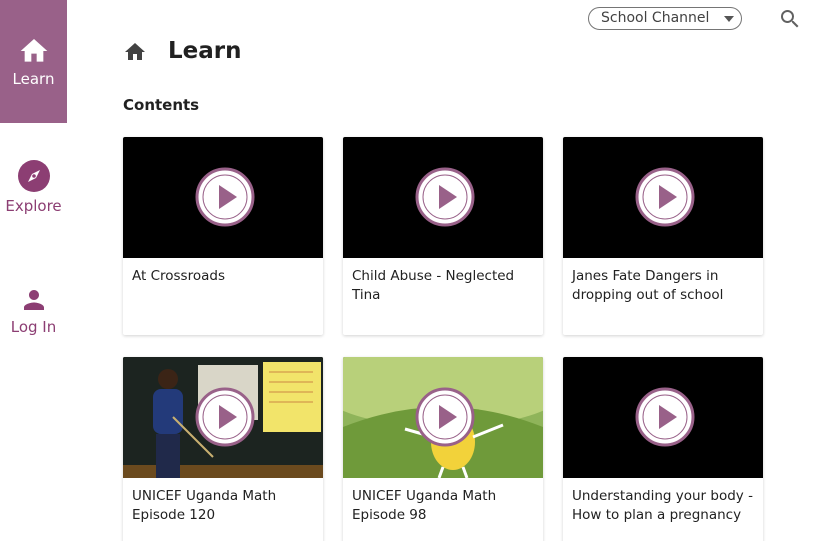  Describe the element at coordinates (424, 505) in the screenshot. I see `card-title: UNICEF Uganda Math Episode 98` at that location.